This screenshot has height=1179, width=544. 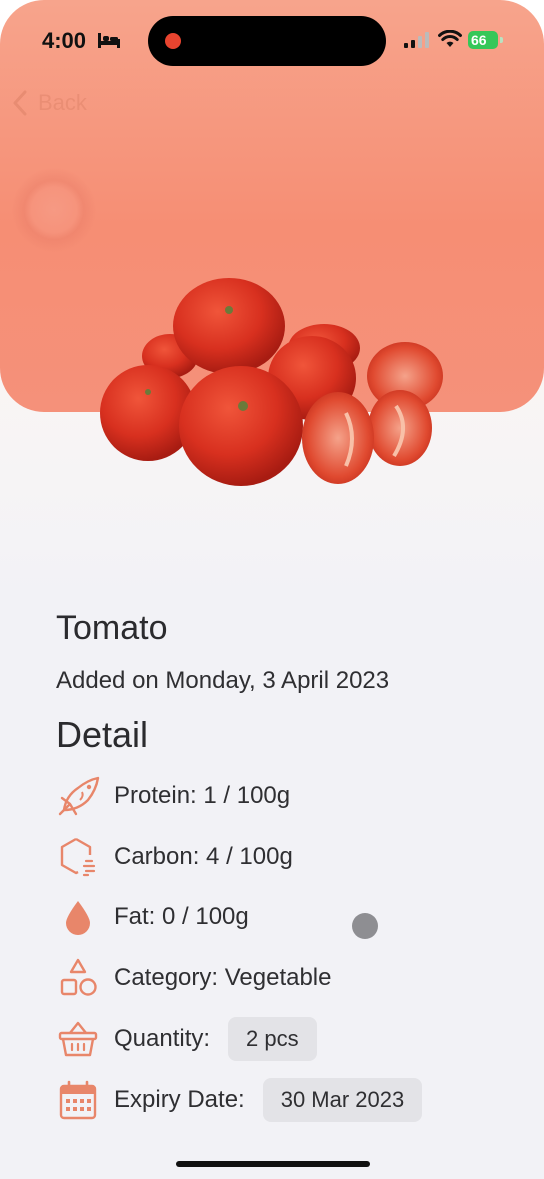 What do you see at coordinates (501, 40) in the screenshot?
I see `battery-cap` at bounding box center [501, 40].